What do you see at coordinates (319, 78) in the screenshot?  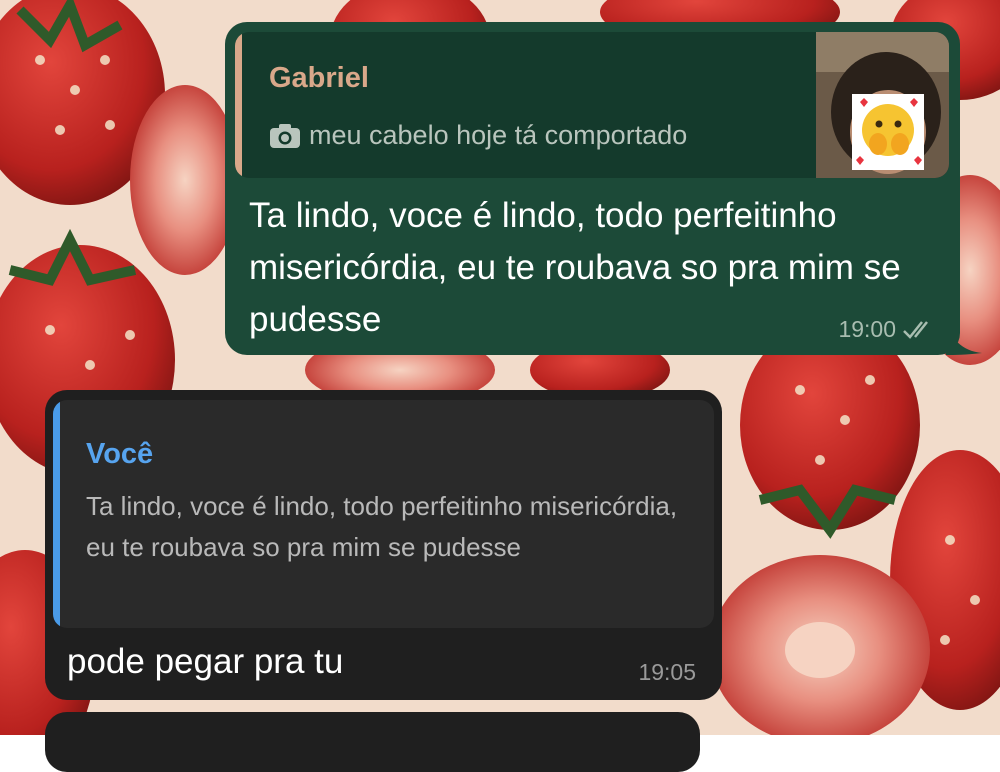 I see `quote-author: Gabriel` at bounding box center [319, 78].